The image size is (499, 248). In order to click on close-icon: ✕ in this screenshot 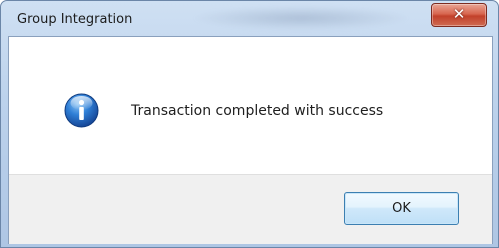, I will do `click(459, 14)`.